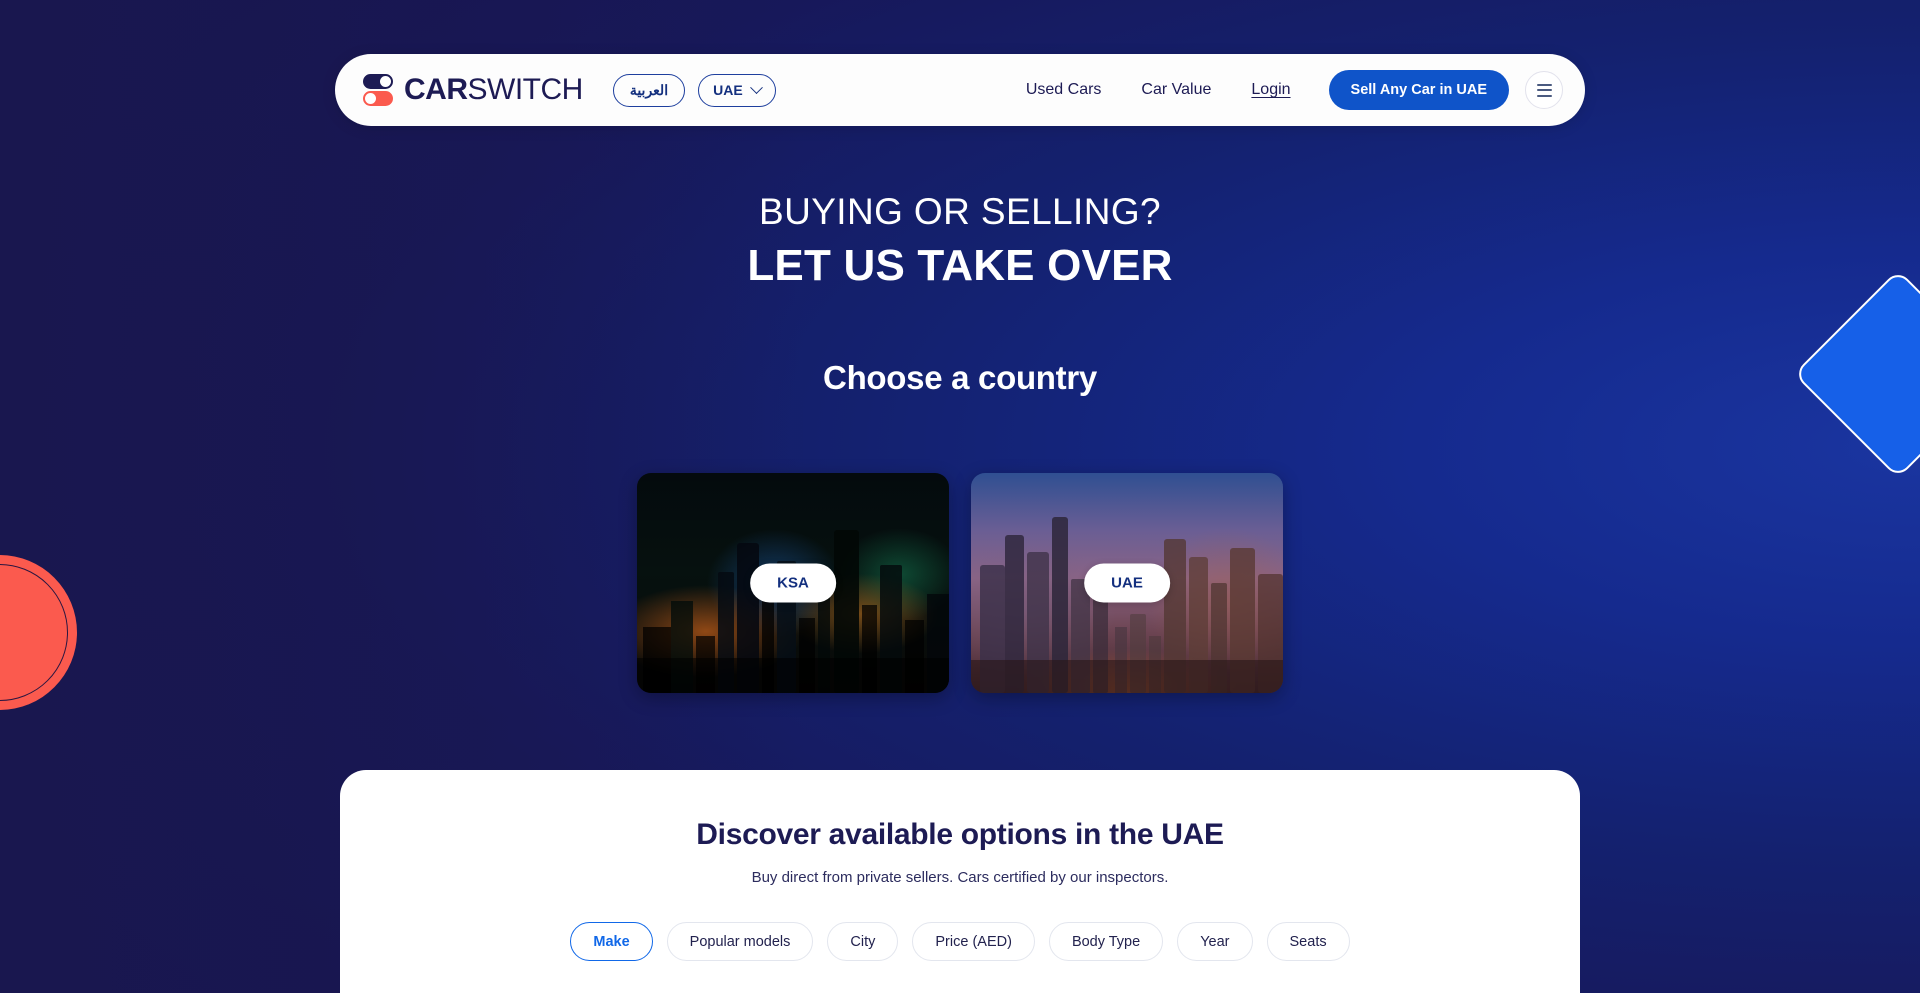 This screenshot has height=993, width=1920. I want to click on country-selector-label: UAE, so click(728, 90).